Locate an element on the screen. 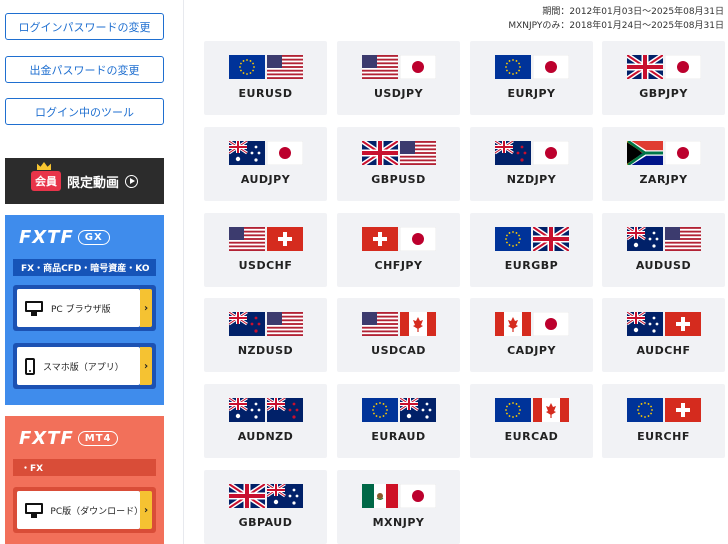 The height and width of the screenshot is (544, 728). pair-card-eurcad: EURCAD is located at coordinates (531, 421).